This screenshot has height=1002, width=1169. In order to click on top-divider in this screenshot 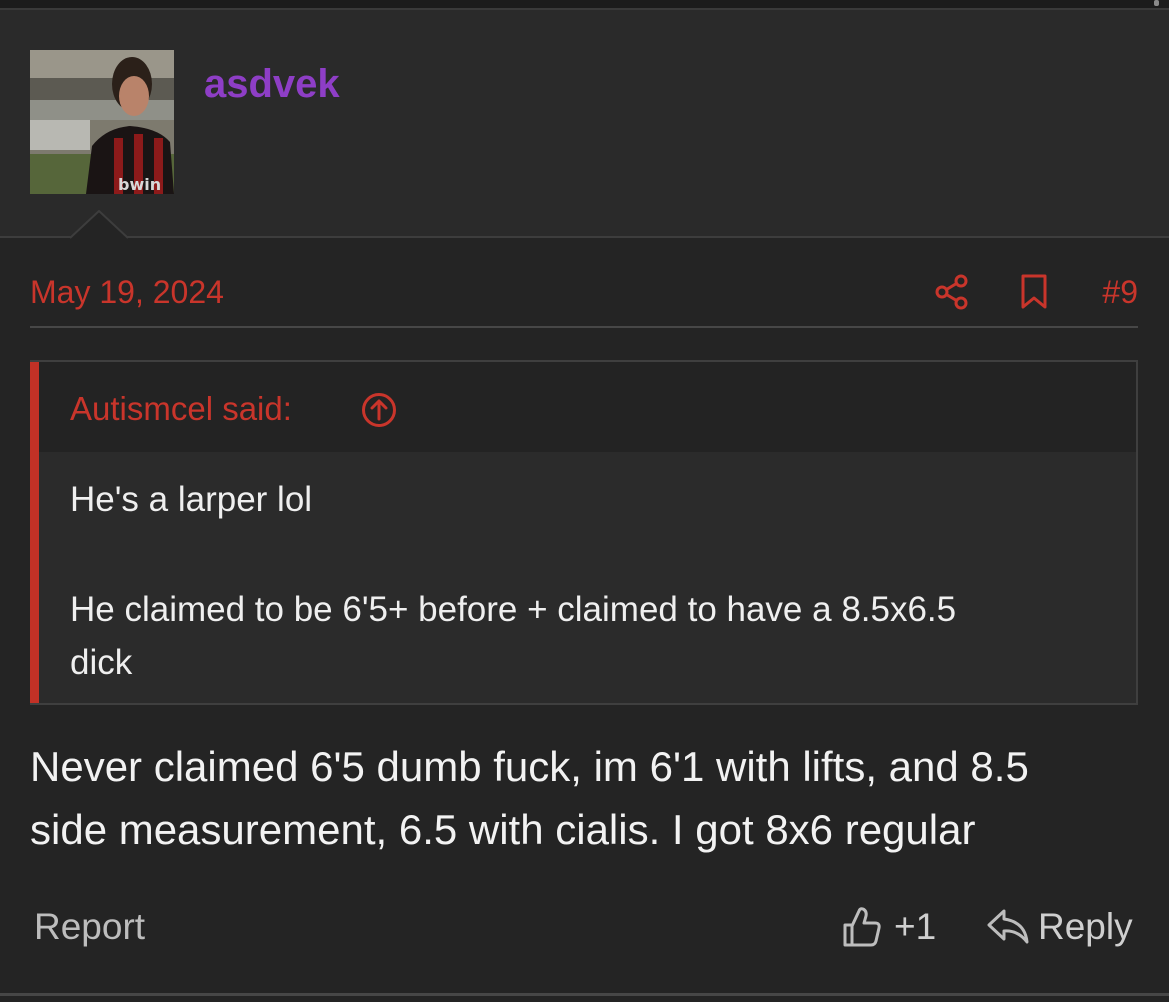, I will do `click(584, 5)`.